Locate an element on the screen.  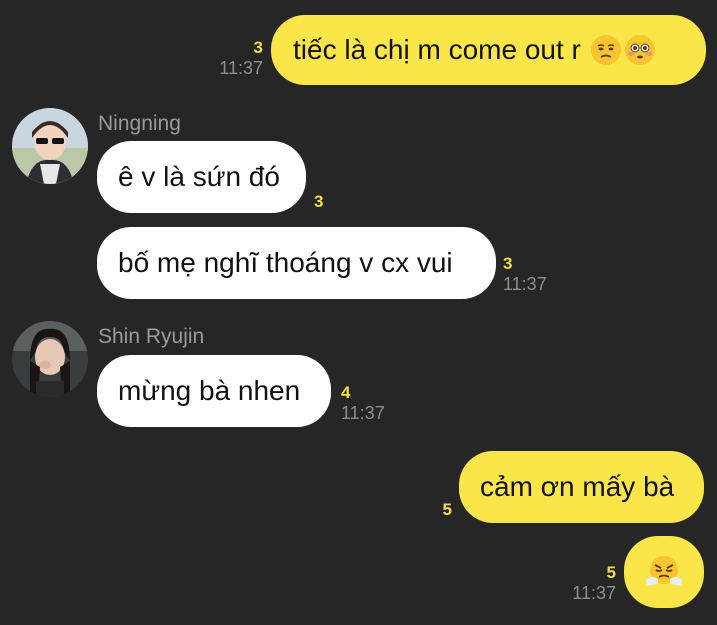
flushed-face-emoji-icon is located at coordinates (639, 50).